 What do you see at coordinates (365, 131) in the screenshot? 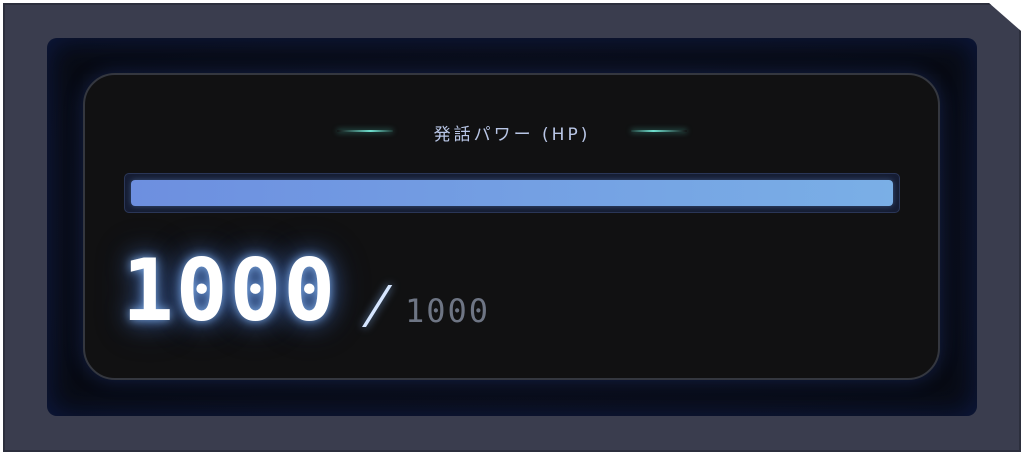
I see `accent-line-left` at bounding box center [365, 131].